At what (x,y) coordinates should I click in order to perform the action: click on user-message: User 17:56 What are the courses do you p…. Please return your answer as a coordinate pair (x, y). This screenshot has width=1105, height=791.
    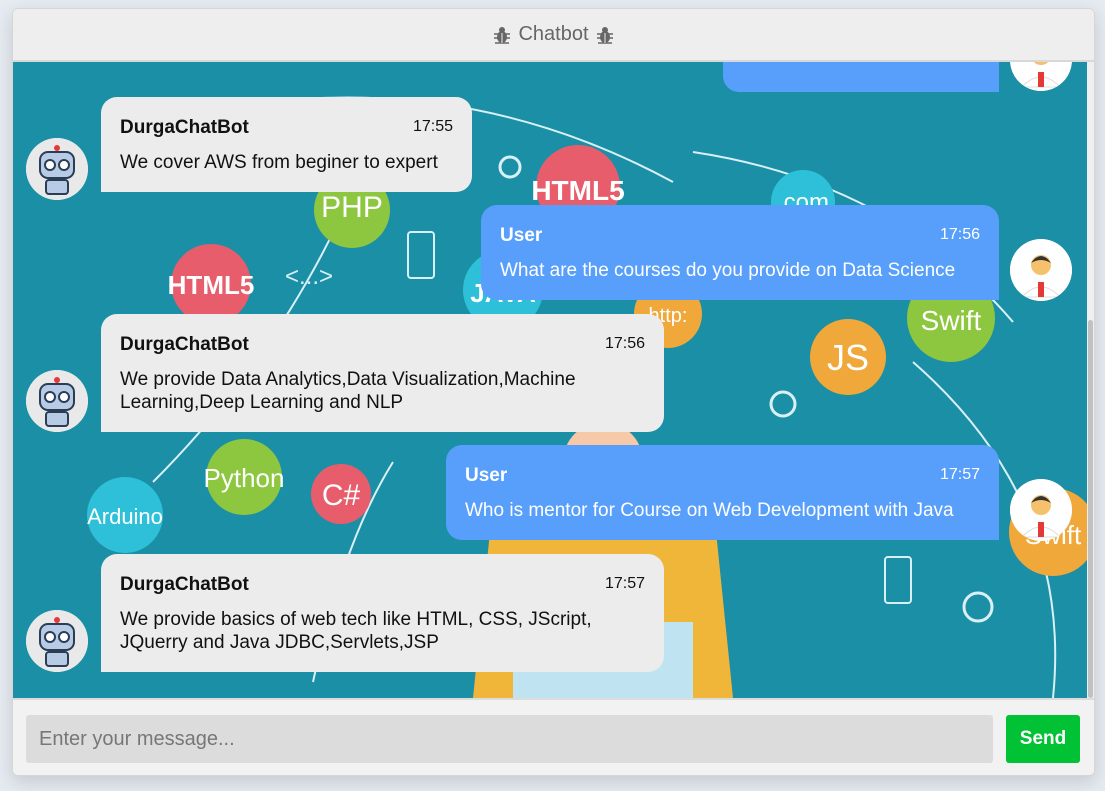
    Looking at the image, I should click on (740, 252).